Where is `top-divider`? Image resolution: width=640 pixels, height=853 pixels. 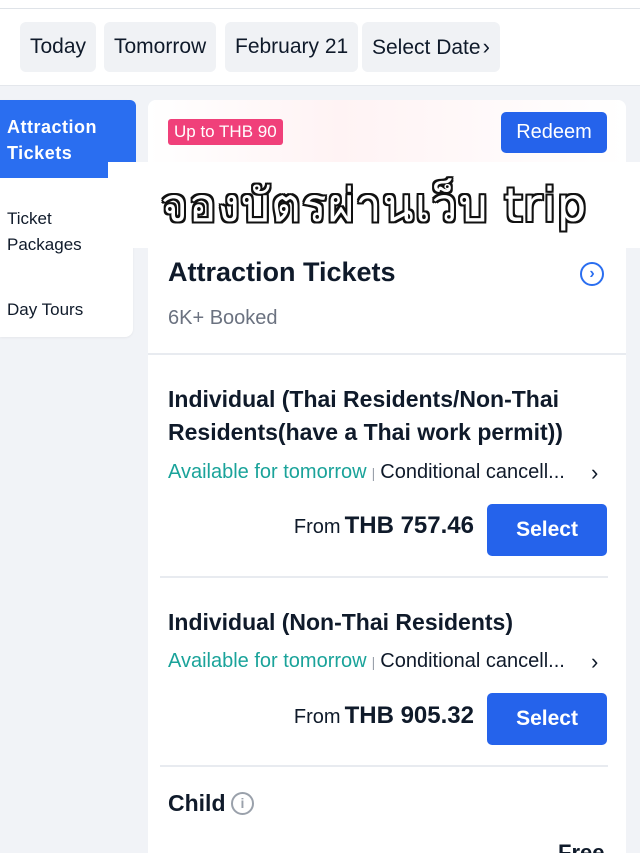 top-divider is located at coordinates (320, 8).